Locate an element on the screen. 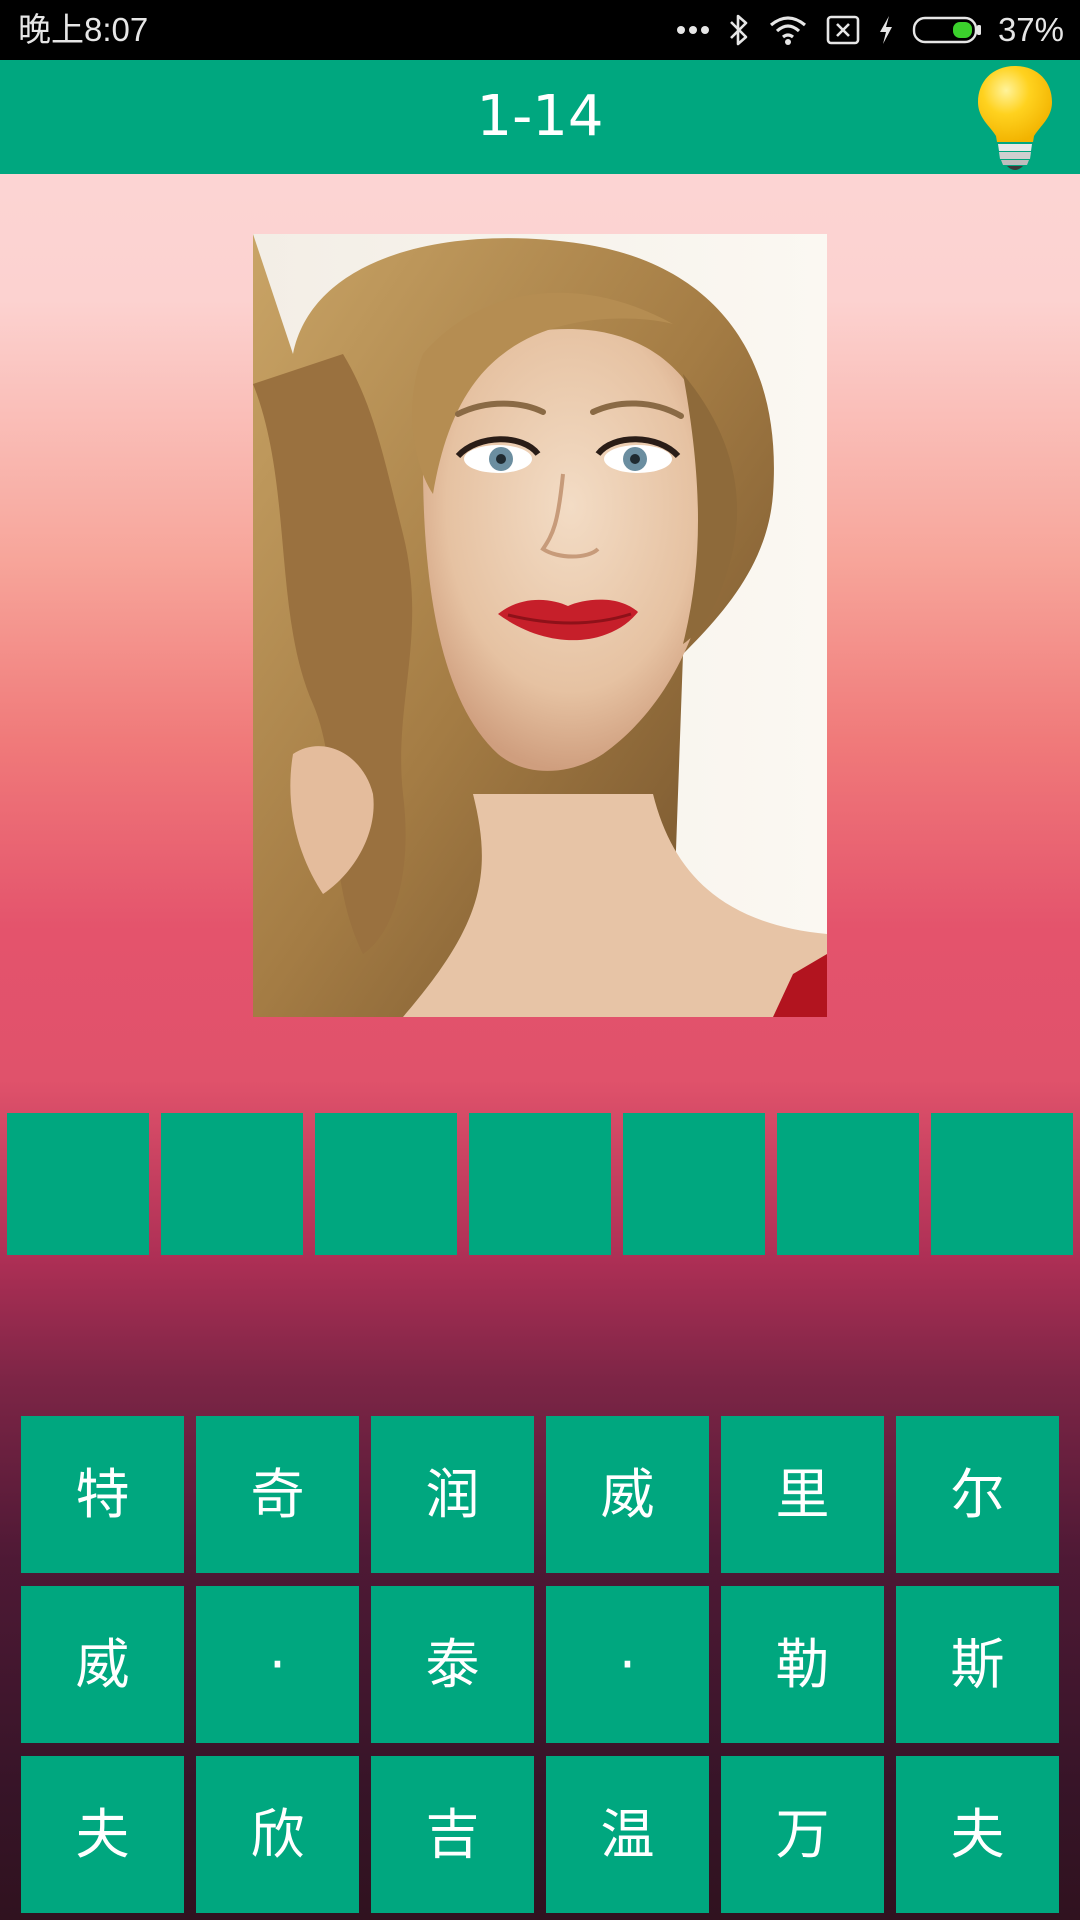 Image resolution: width=1080 pixels, height=1920 pixels. level-title: 1-14 is located at coordinates (540, 116).